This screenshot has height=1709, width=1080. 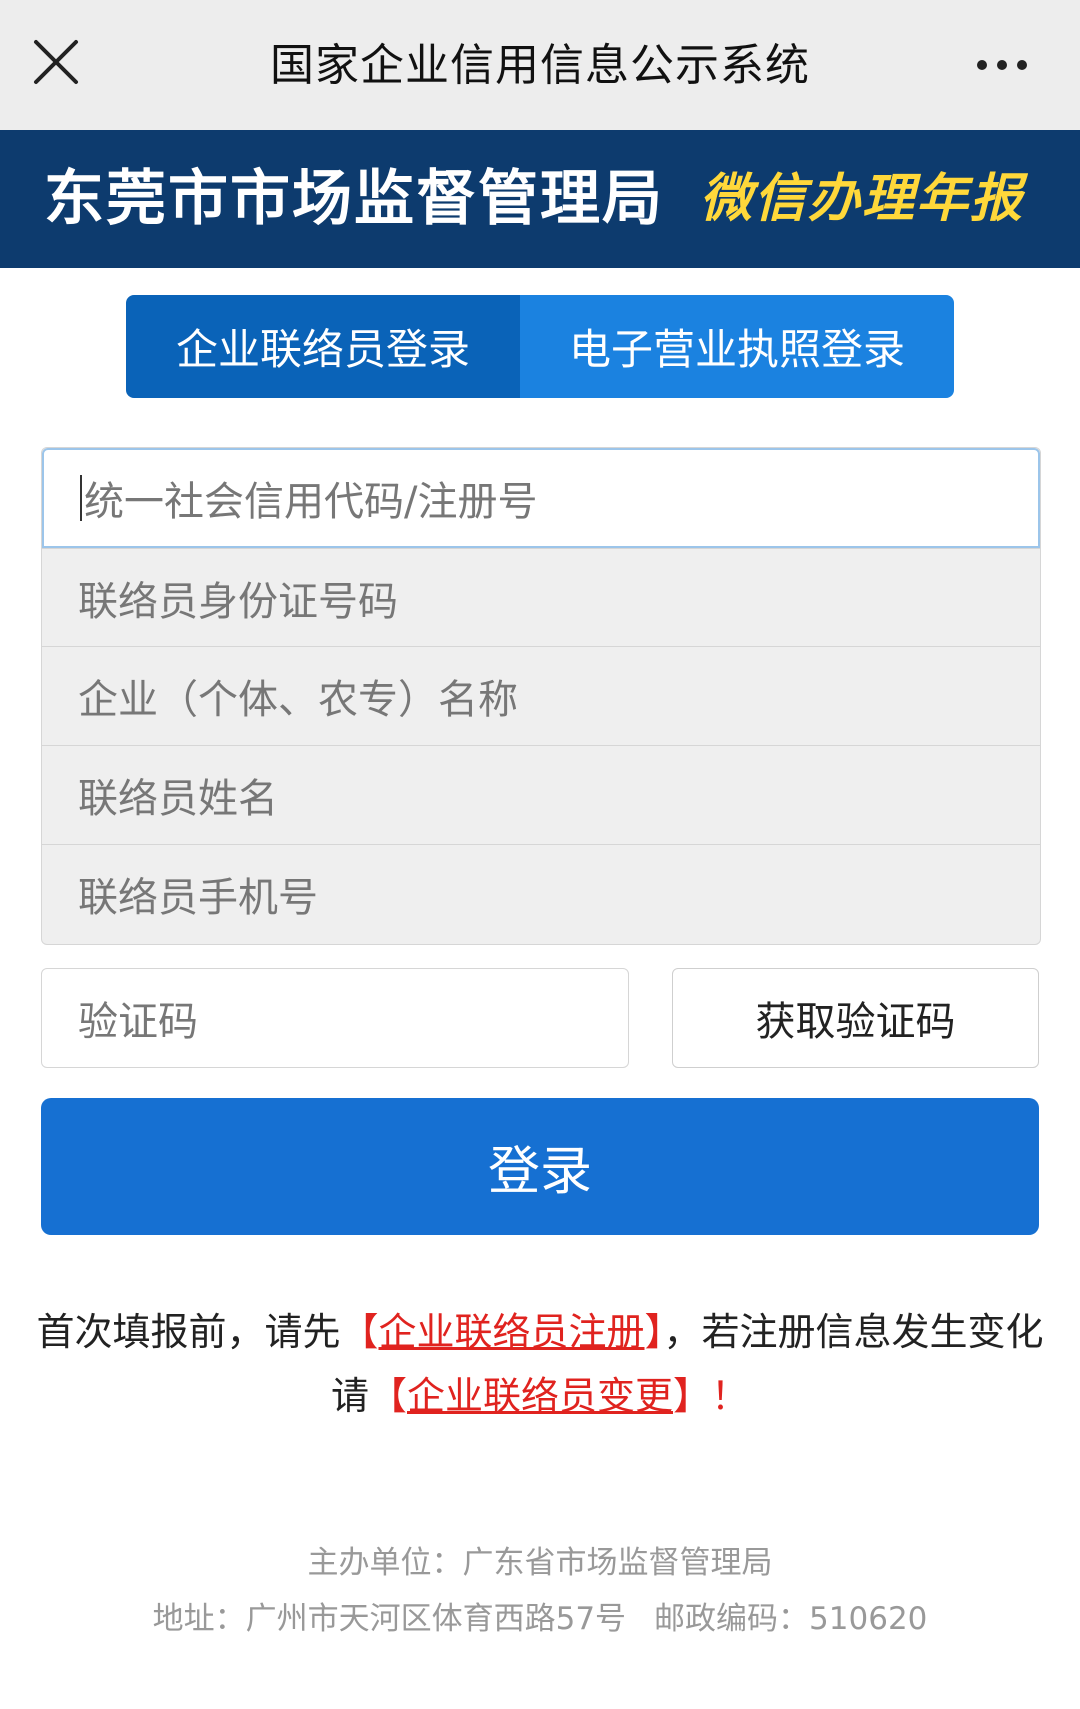 I want to click on company-name-input: 企业（个体、农专）名称, so click(x=541, y=695).